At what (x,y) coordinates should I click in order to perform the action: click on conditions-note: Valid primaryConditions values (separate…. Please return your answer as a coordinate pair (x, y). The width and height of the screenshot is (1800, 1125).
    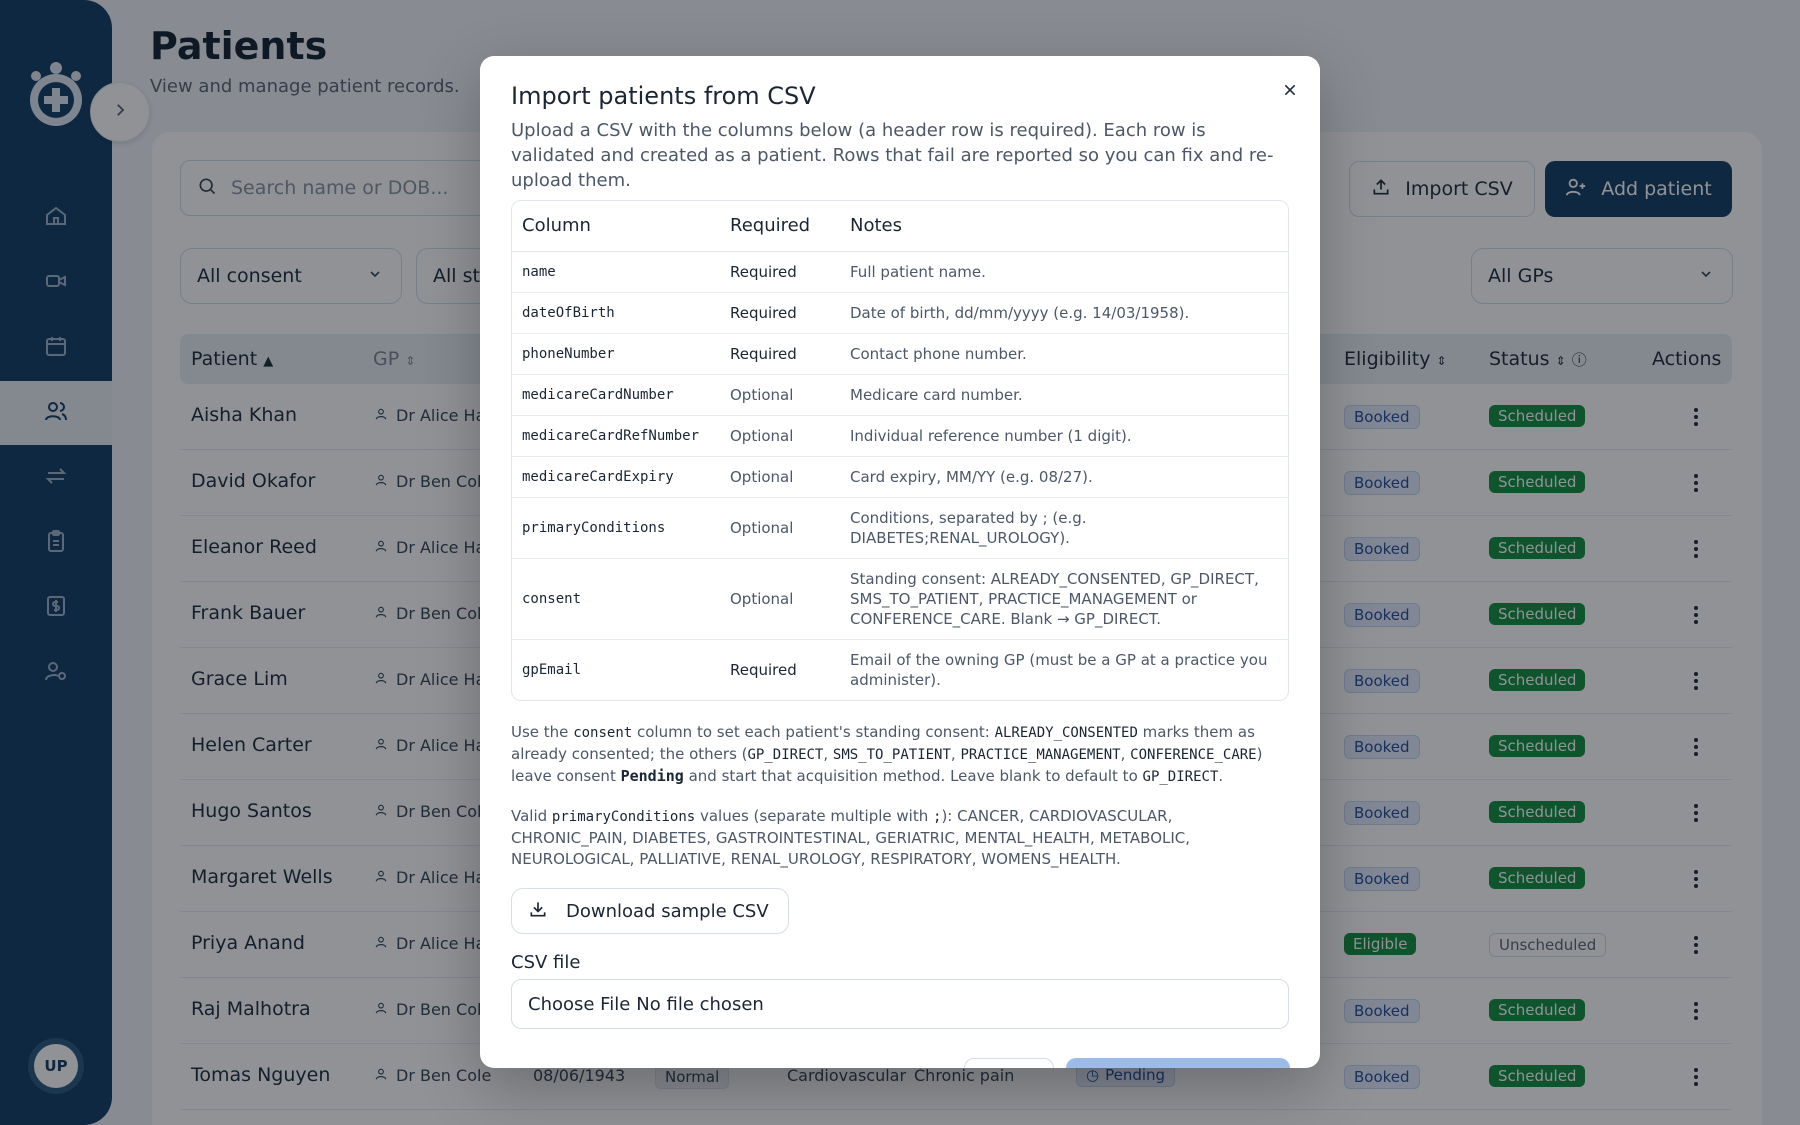
    Looking at the image, I should click on (851, 837).